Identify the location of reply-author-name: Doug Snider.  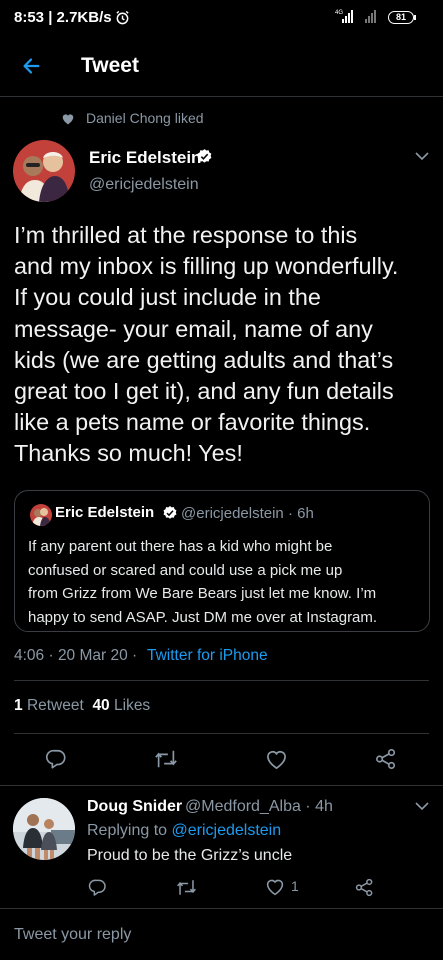
(134, 807).